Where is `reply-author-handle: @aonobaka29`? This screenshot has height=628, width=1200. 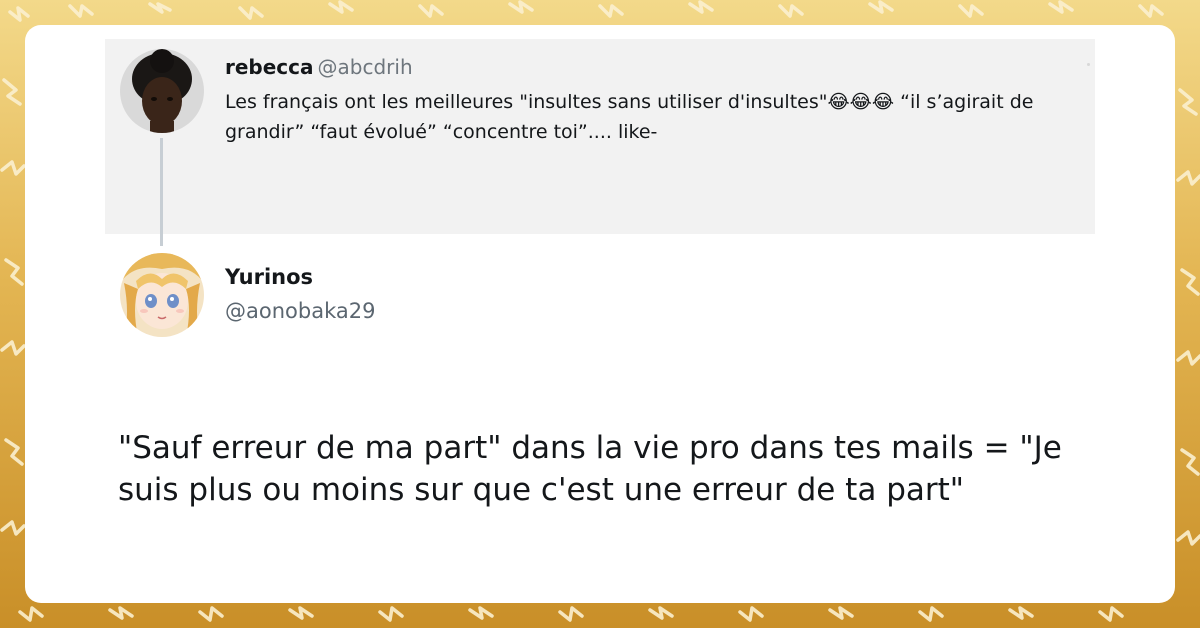 reply-author-handle: @aonobaka29 is located at coordinates (300, 311).